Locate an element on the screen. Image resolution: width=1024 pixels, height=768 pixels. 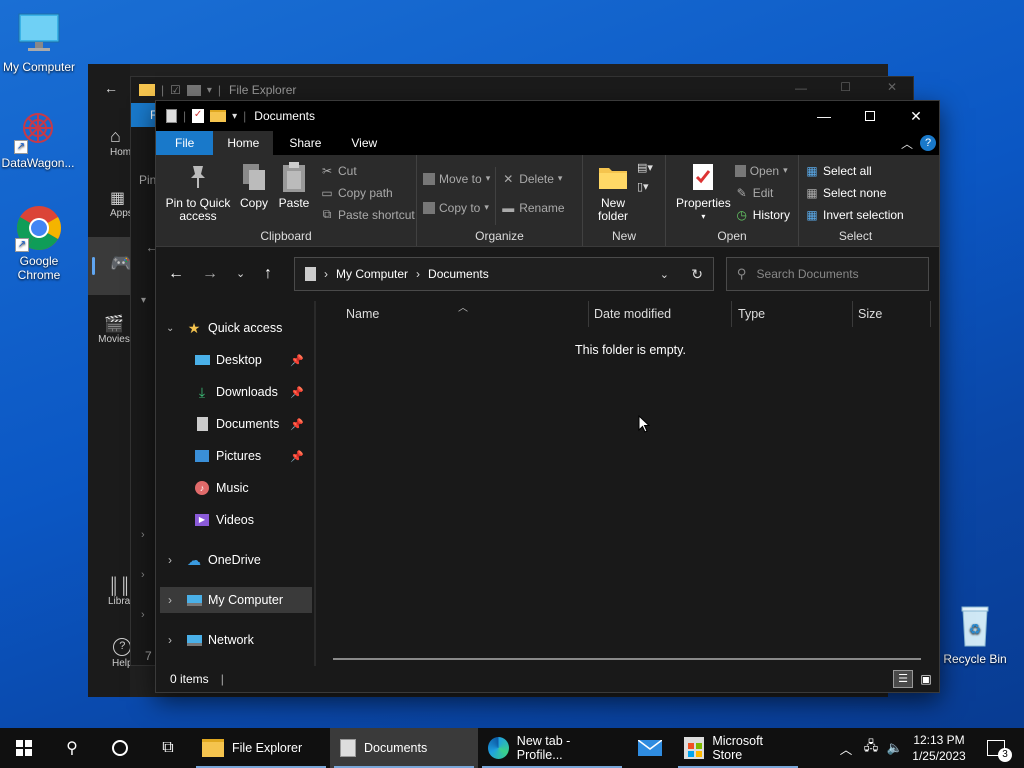
title-bar: | ✓ ▾ | Documents — ✕ is located at coordinates (547, 116).